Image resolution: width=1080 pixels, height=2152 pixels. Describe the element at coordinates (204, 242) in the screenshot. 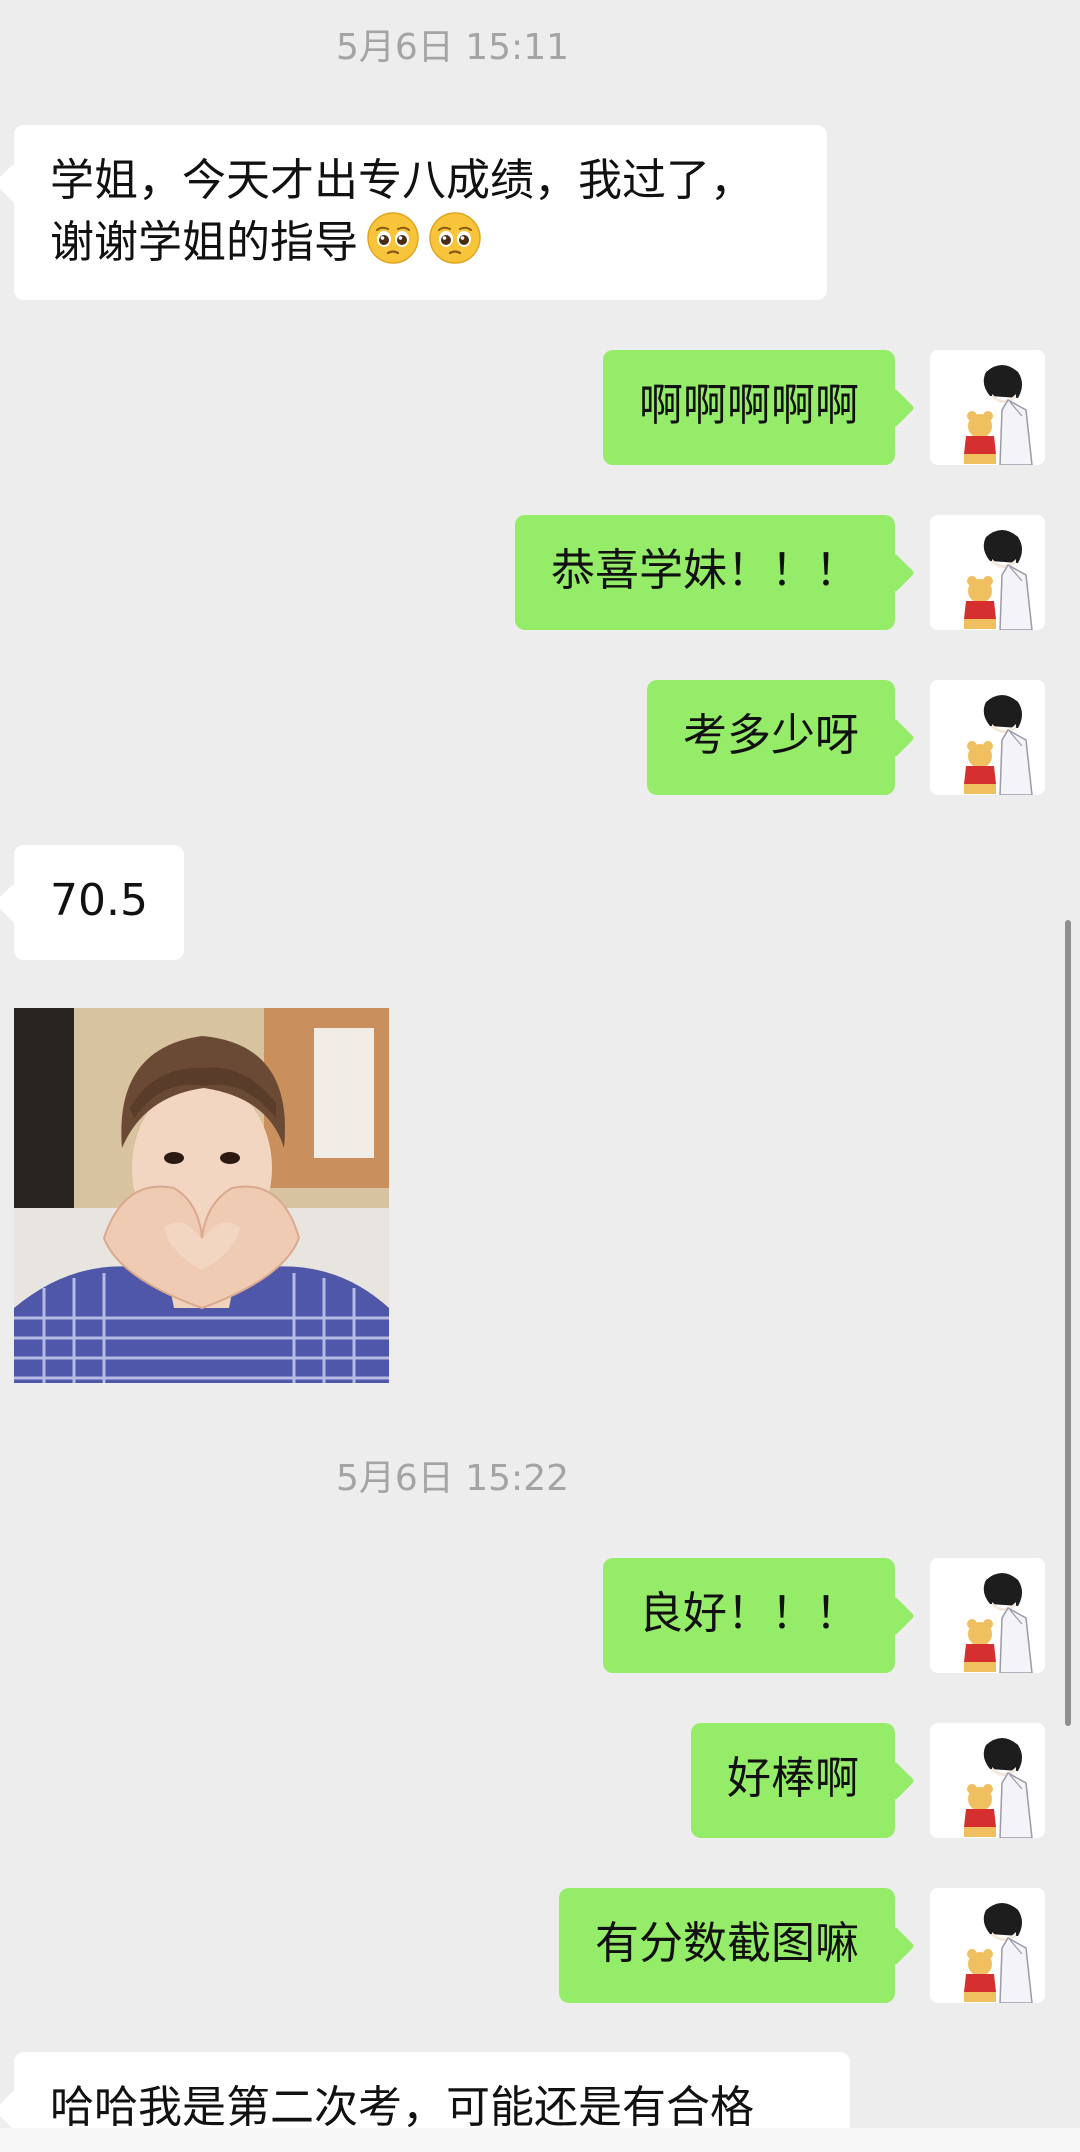

I see `message-text: 谢谢学姐的指导` at that location.